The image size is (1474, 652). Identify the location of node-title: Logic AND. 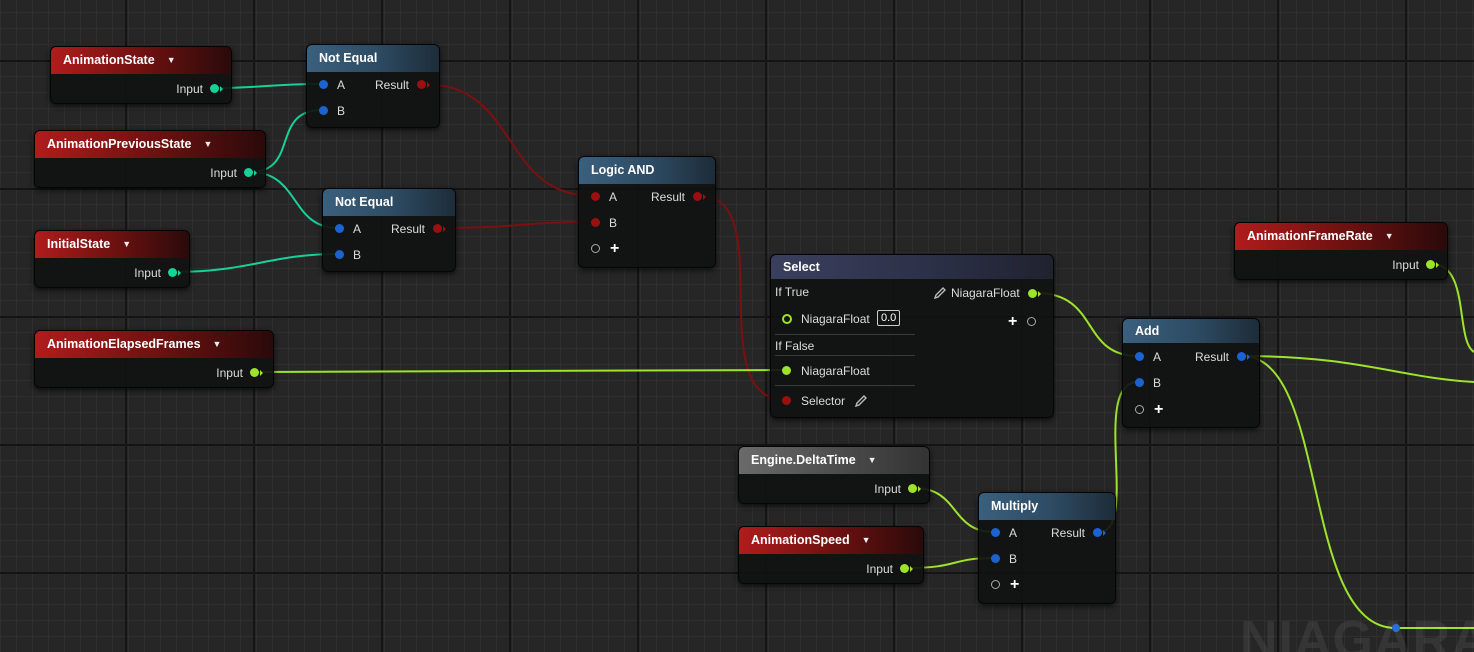
(623, 170).